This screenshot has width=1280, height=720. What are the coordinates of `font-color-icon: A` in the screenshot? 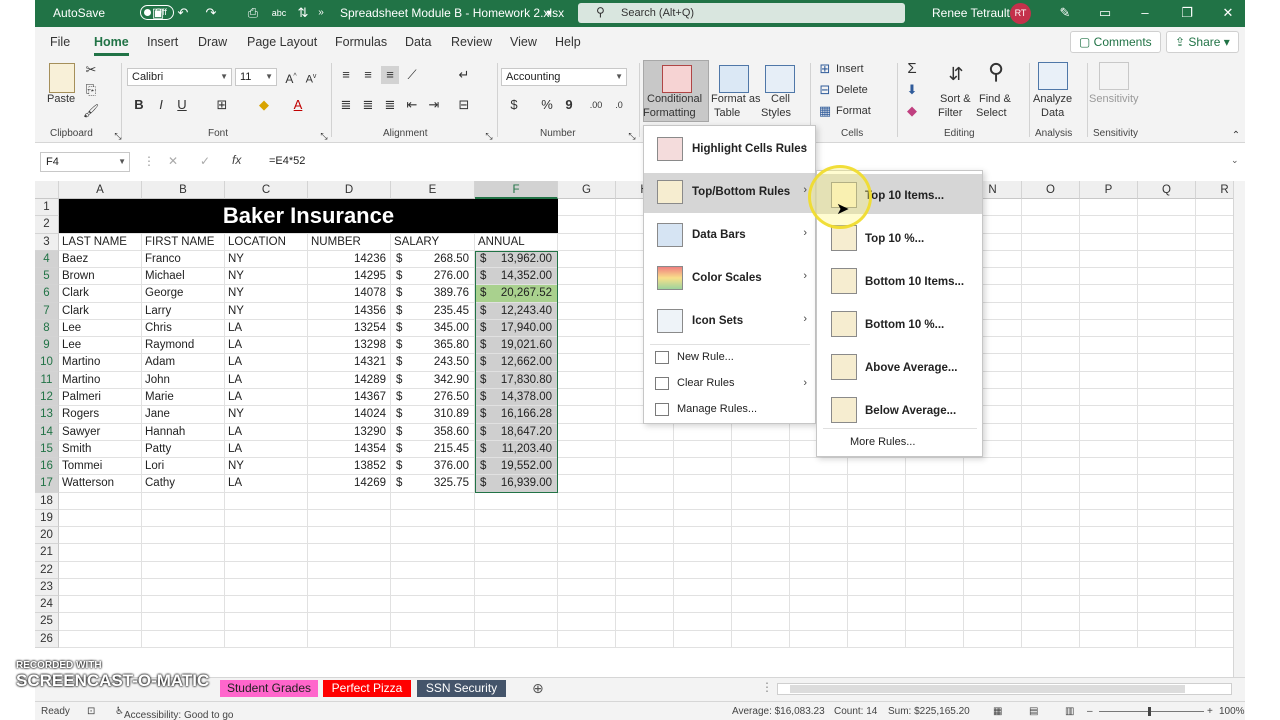 It's located at (298, 105).